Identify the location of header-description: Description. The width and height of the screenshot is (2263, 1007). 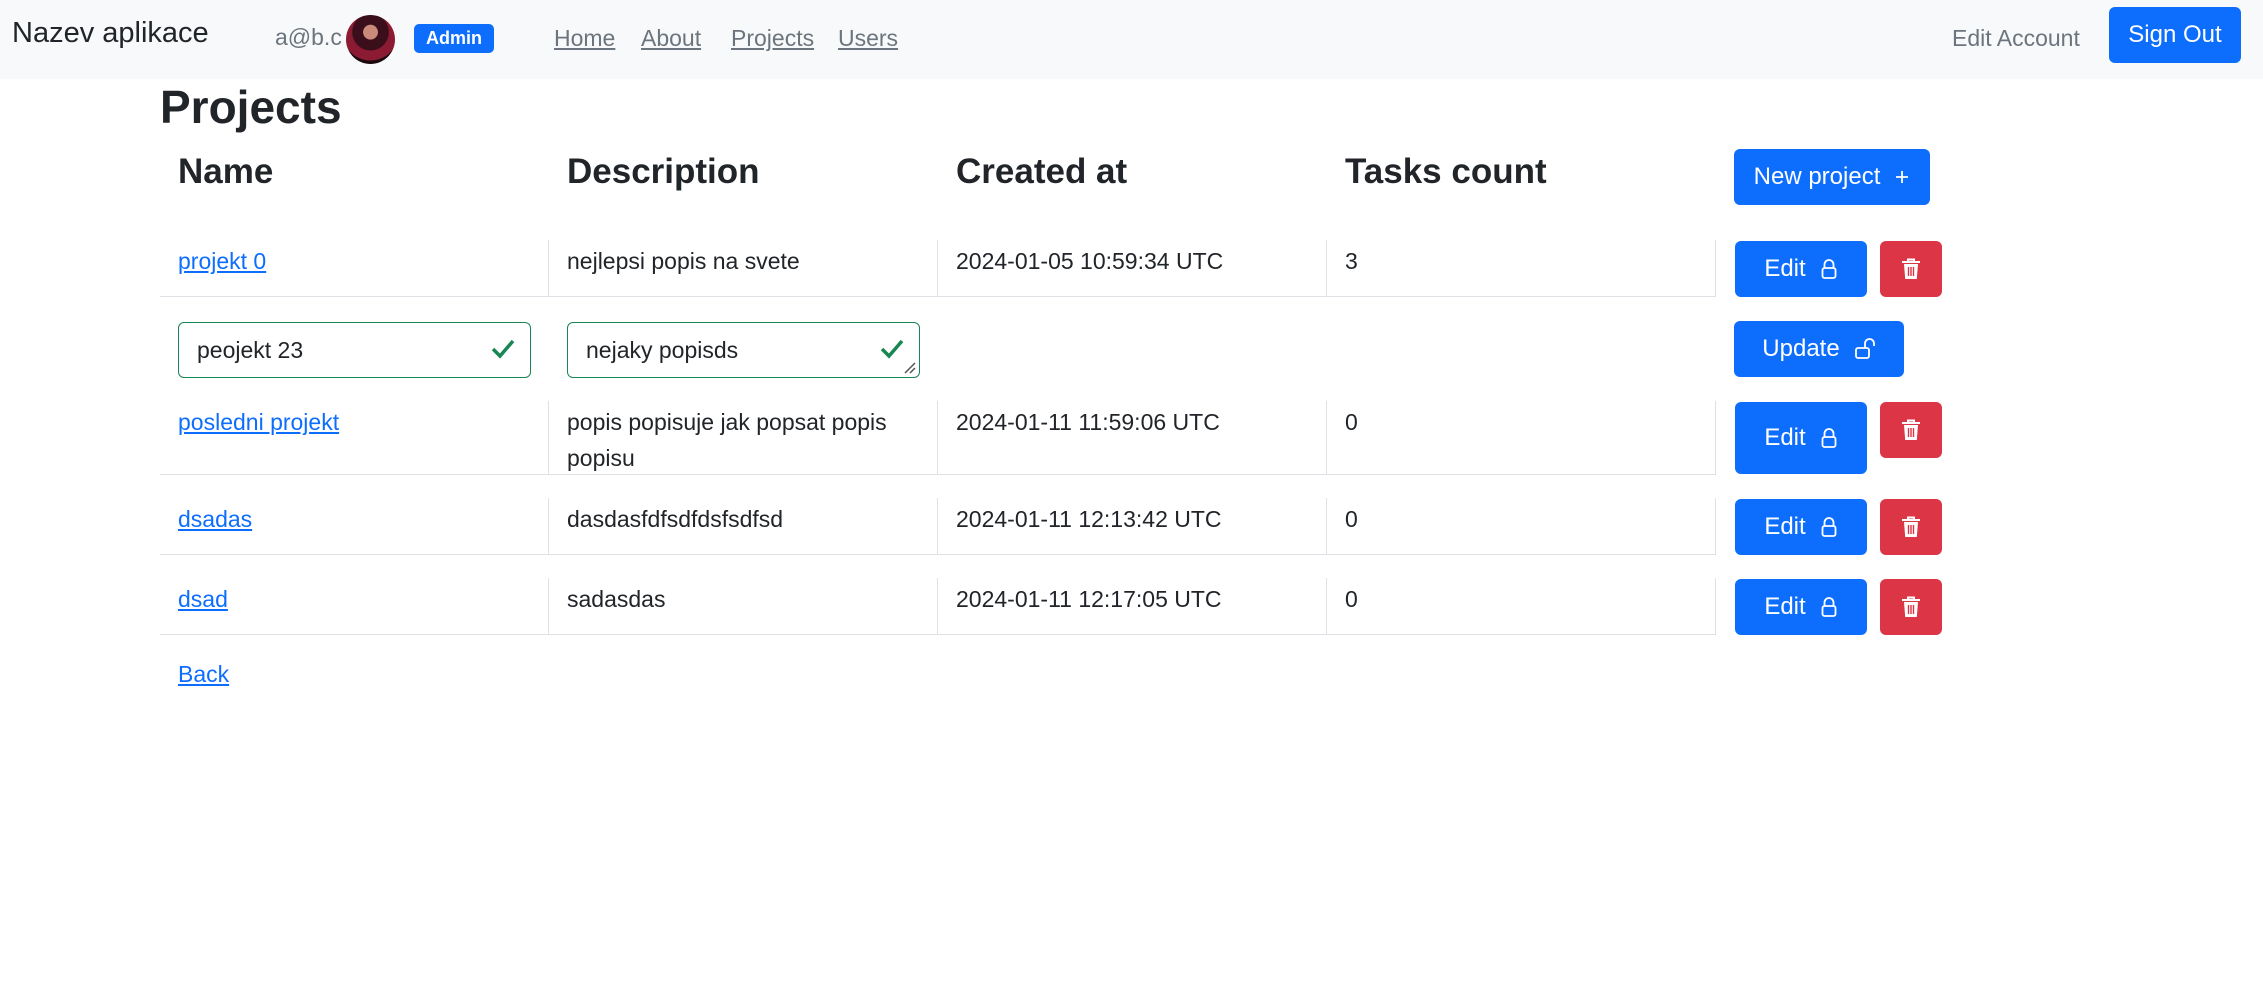
(663, 171).